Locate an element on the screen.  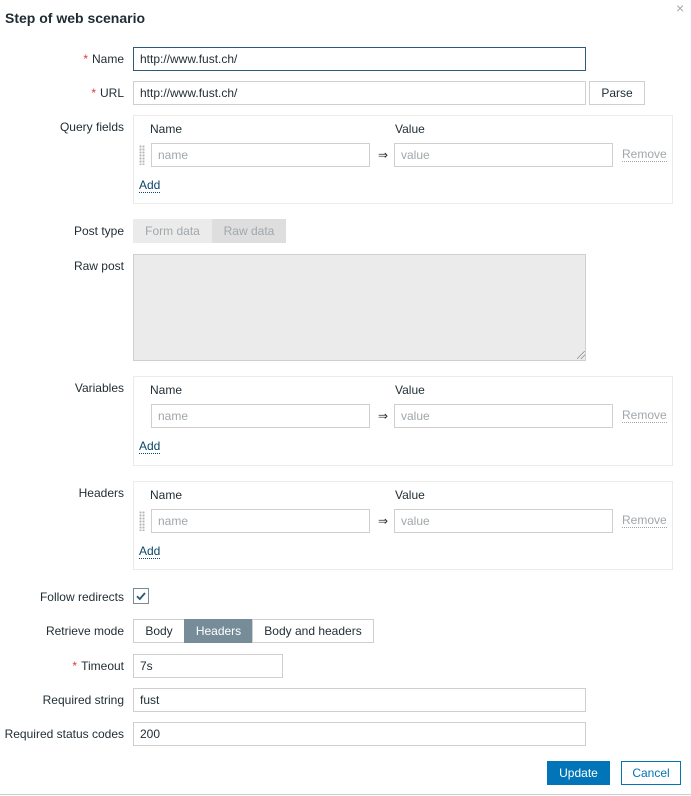
url-label: * URL is located at coordinates (107, 93).